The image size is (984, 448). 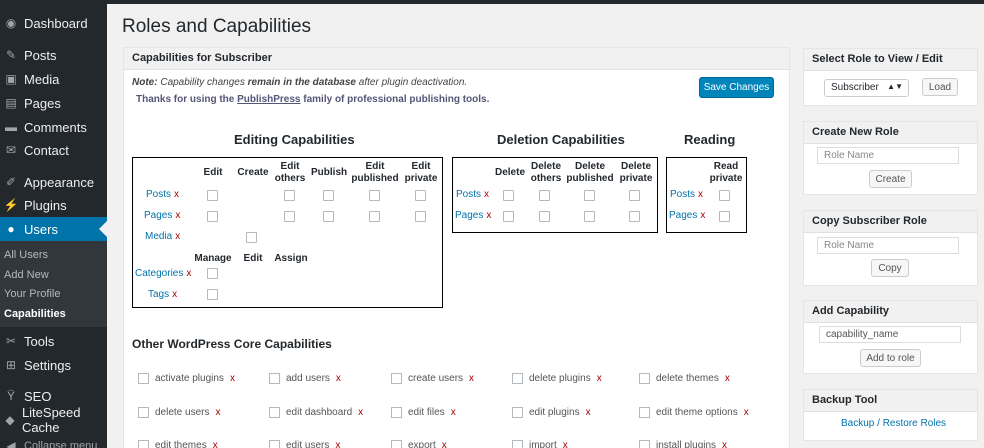 I want to click on capability-name-input: capability_name, so click(x=890, y=334).